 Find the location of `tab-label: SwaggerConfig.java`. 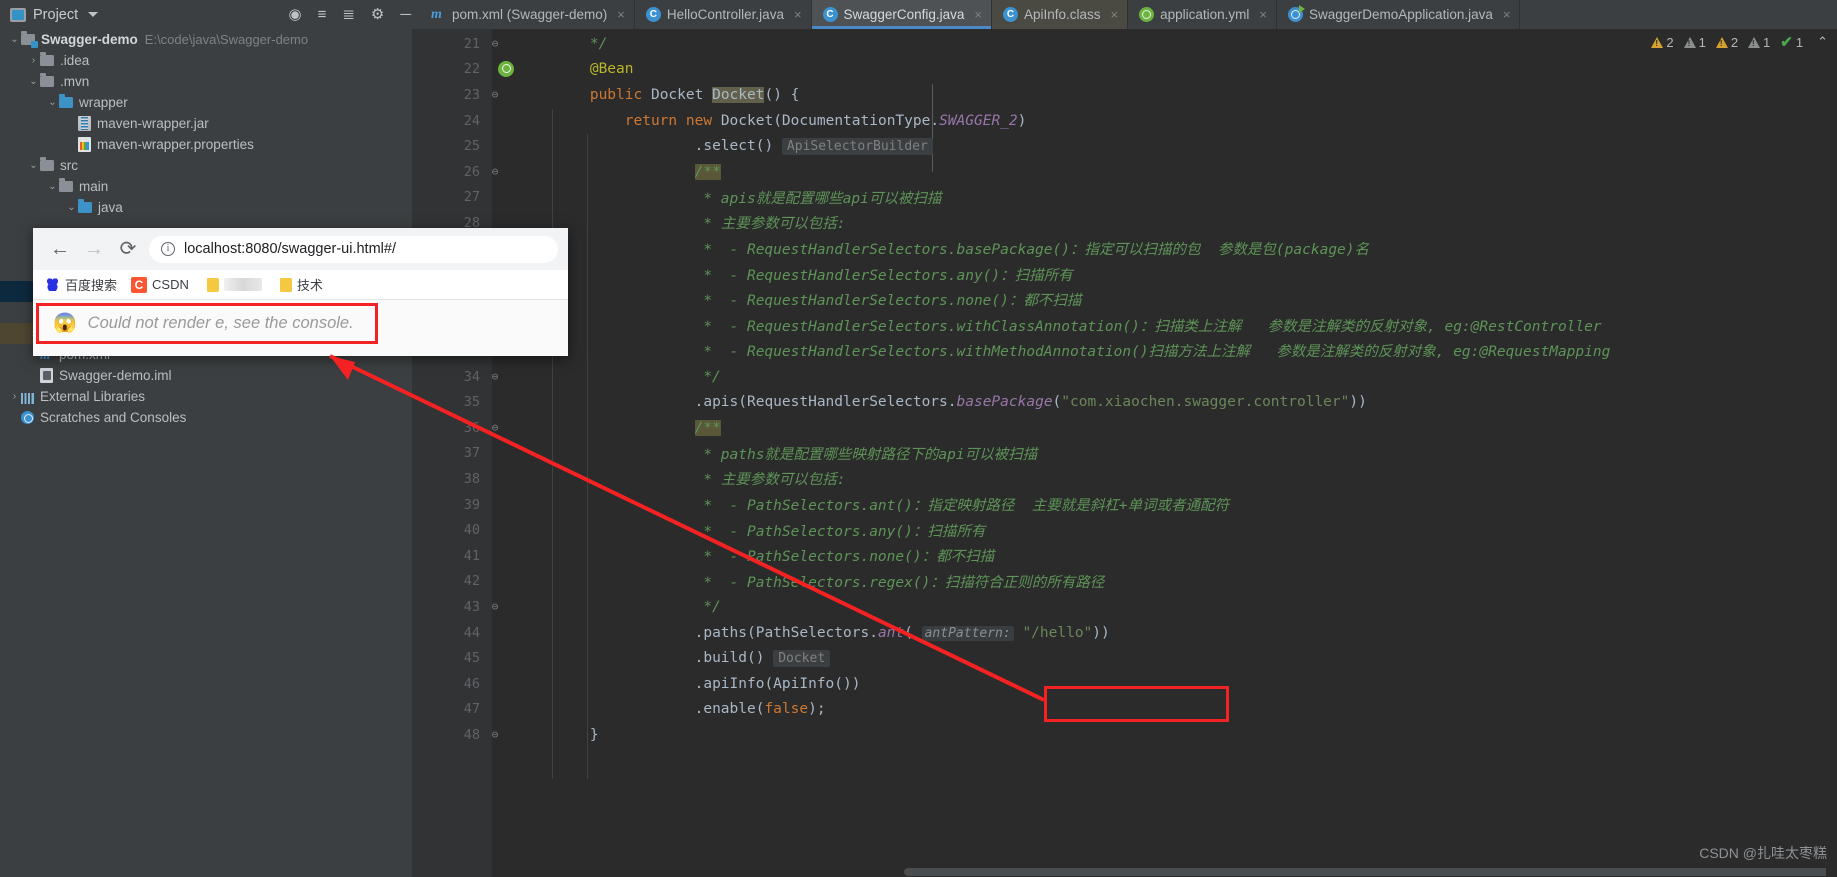

tab-label: SwaggerConfig.java is located at coordinates (904, 14).